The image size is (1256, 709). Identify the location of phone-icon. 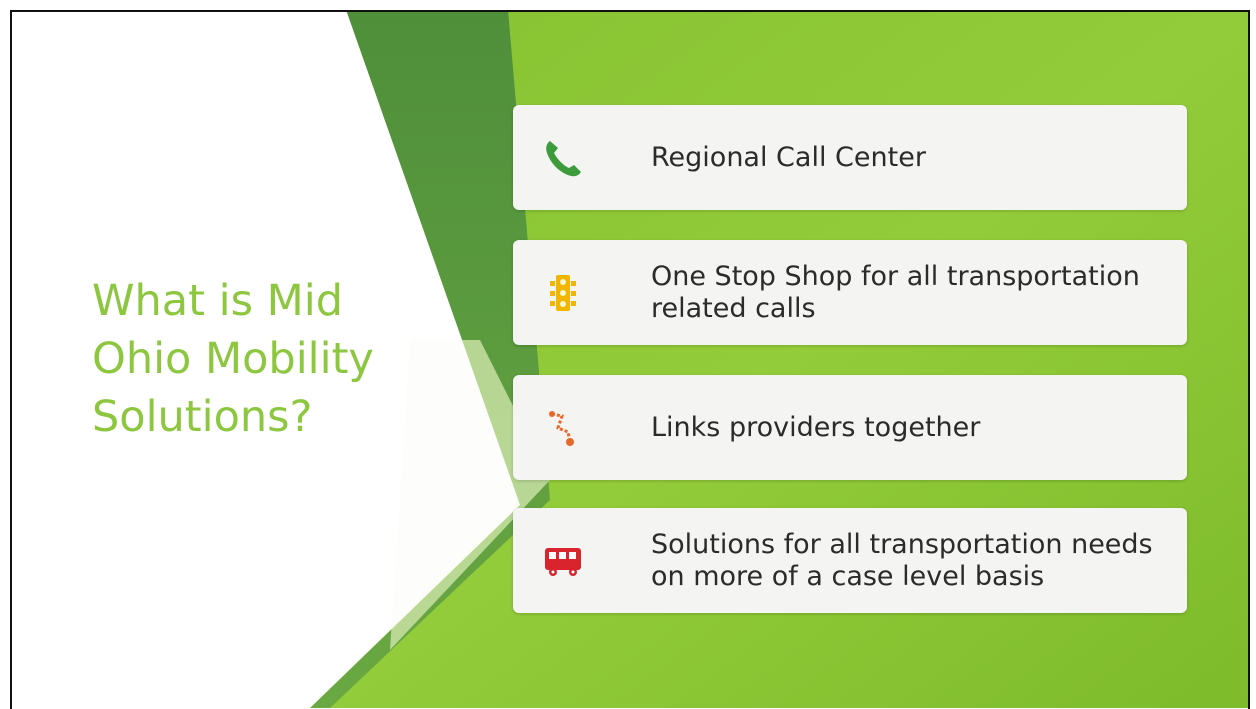
(563, 158).